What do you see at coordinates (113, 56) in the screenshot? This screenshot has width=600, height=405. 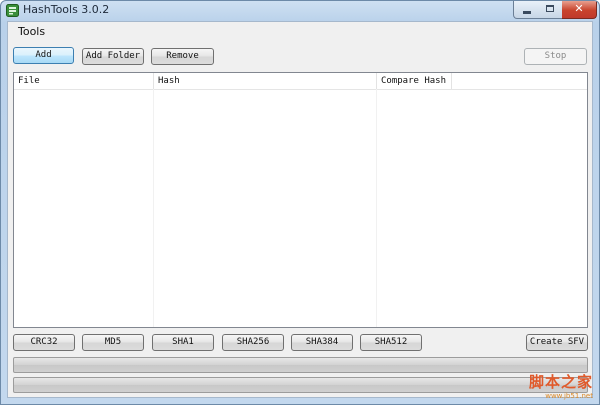 I see `add-folder-button: Add Folder` at bounding box center [113, 56].